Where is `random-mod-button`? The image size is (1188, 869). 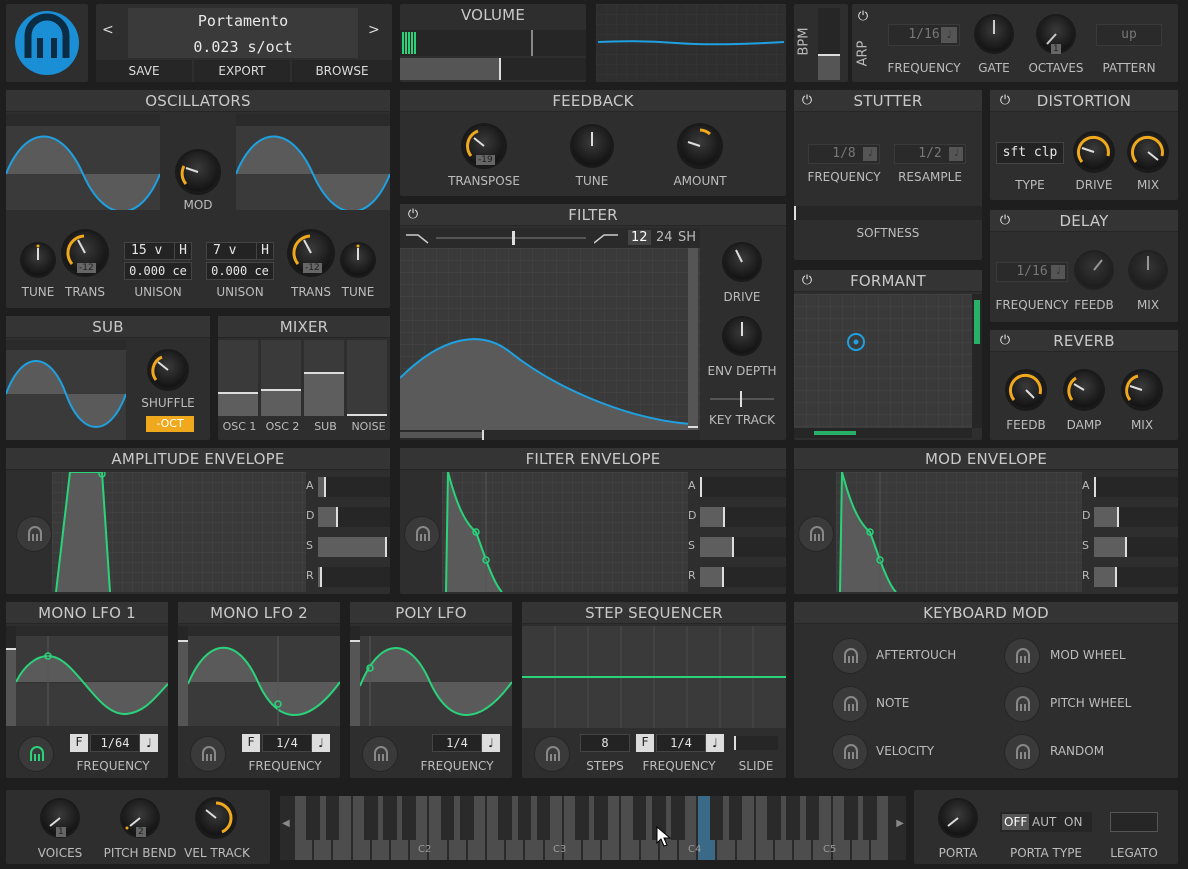
random-mod-button is located at coordinates (1022, 752).